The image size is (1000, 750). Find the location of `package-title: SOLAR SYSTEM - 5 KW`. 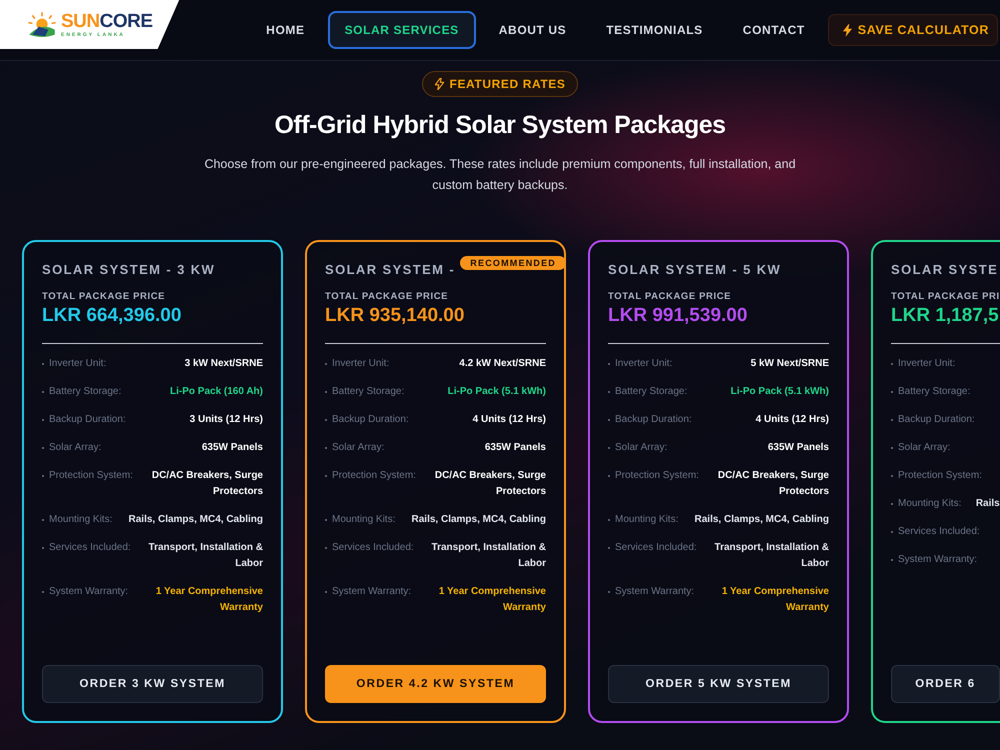

package-title: SOLAR SYSTEM - 5 KW is located at coordinates (695, 269).